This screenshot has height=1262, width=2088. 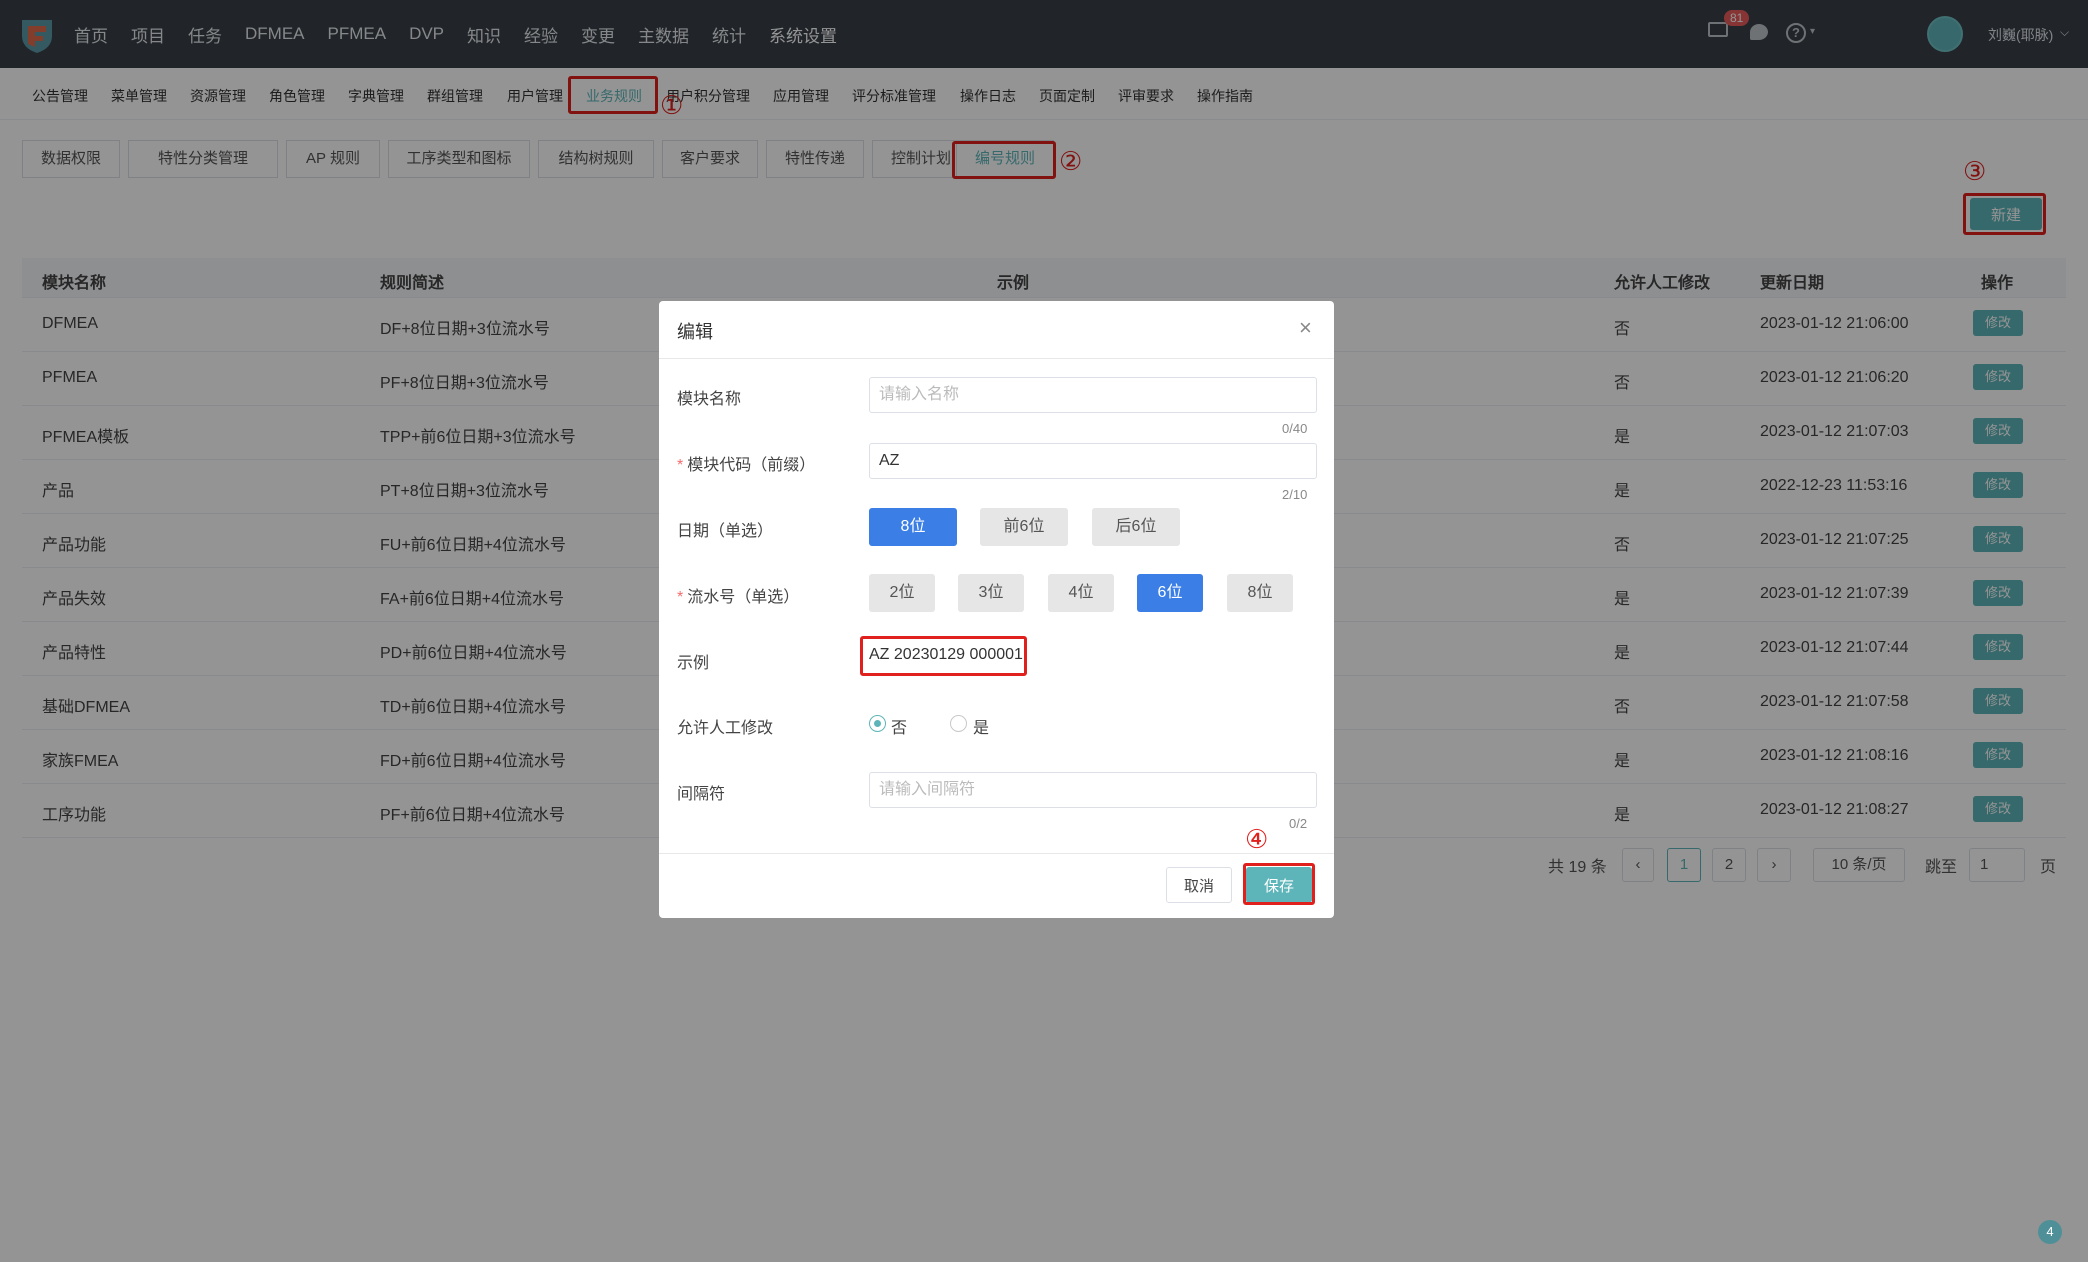 What do you see at coordinates (1093, 395) in the screenshot?
I see `module-name-input` at bounding box center [1093, 395].